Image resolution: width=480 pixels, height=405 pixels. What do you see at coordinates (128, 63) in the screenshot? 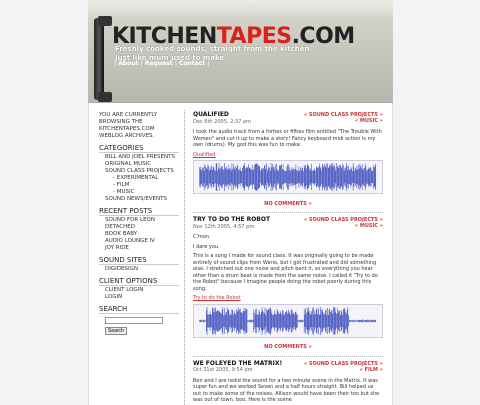
I see `nav-about: About` at bounding box center [128, 63].